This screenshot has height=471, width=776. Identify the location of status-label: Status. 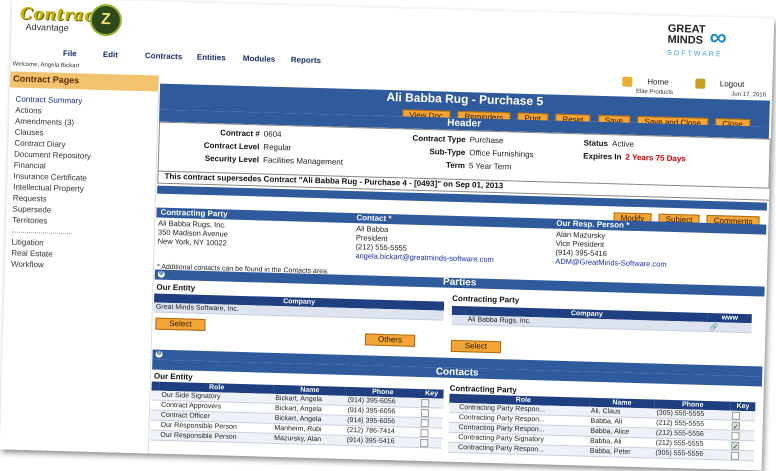
(596, 143).